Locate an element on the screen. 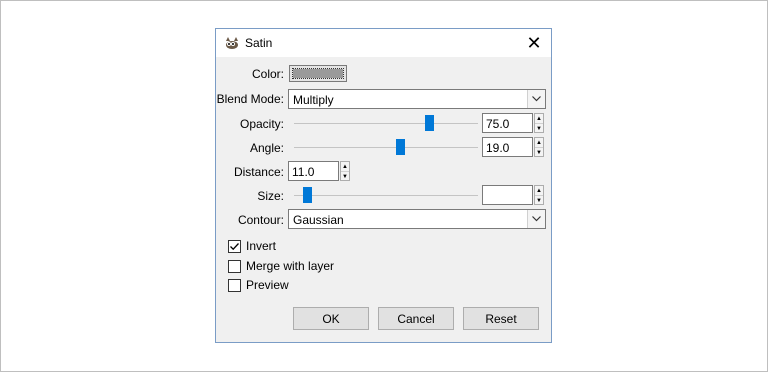  ok-button: OK is located at coordinates (331, 318).